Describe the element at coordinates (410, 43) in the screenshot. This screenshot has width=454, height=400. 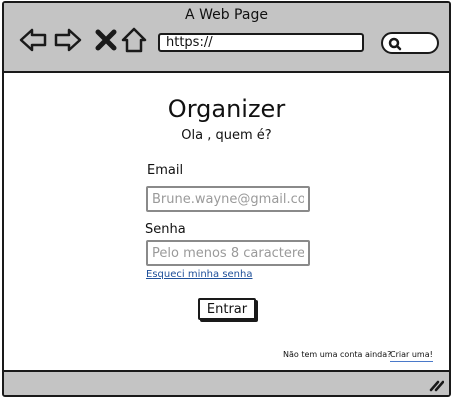
I see `search-button` at that location.